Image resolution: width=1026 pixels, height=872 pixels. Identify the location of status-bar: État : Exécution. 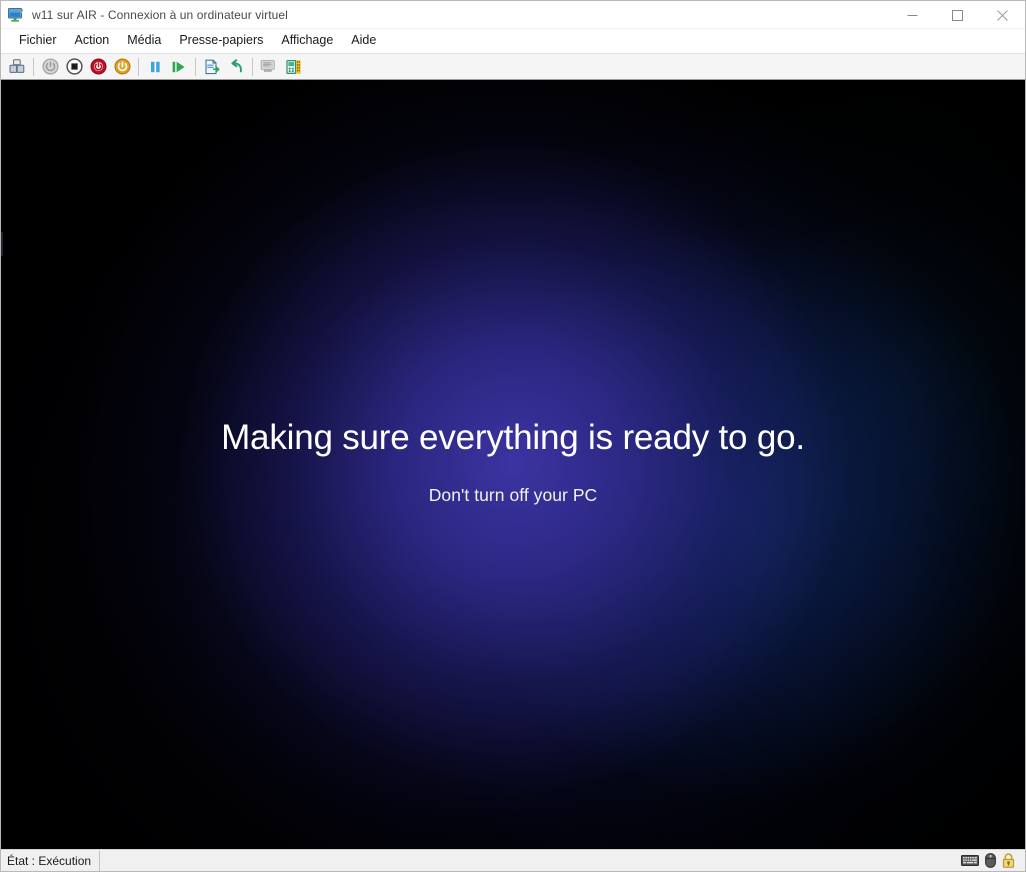
(513, 860).